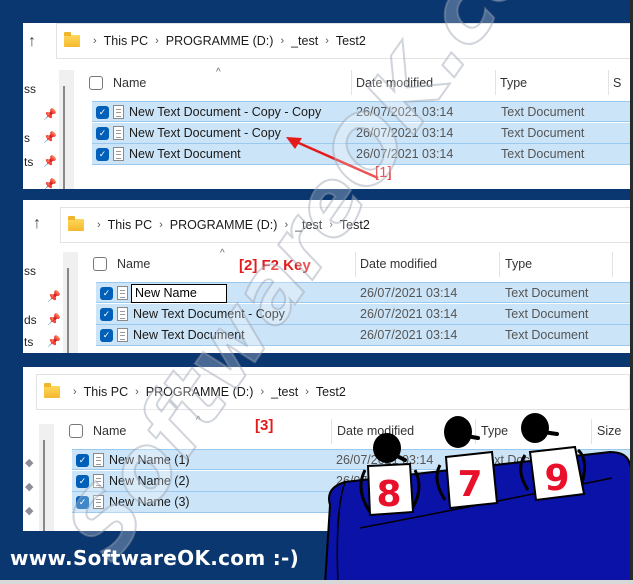 Image resolution: width=633 pixels, height=584 pixels. I want to click on nav-item-fragment: ds, so click(30, 320).